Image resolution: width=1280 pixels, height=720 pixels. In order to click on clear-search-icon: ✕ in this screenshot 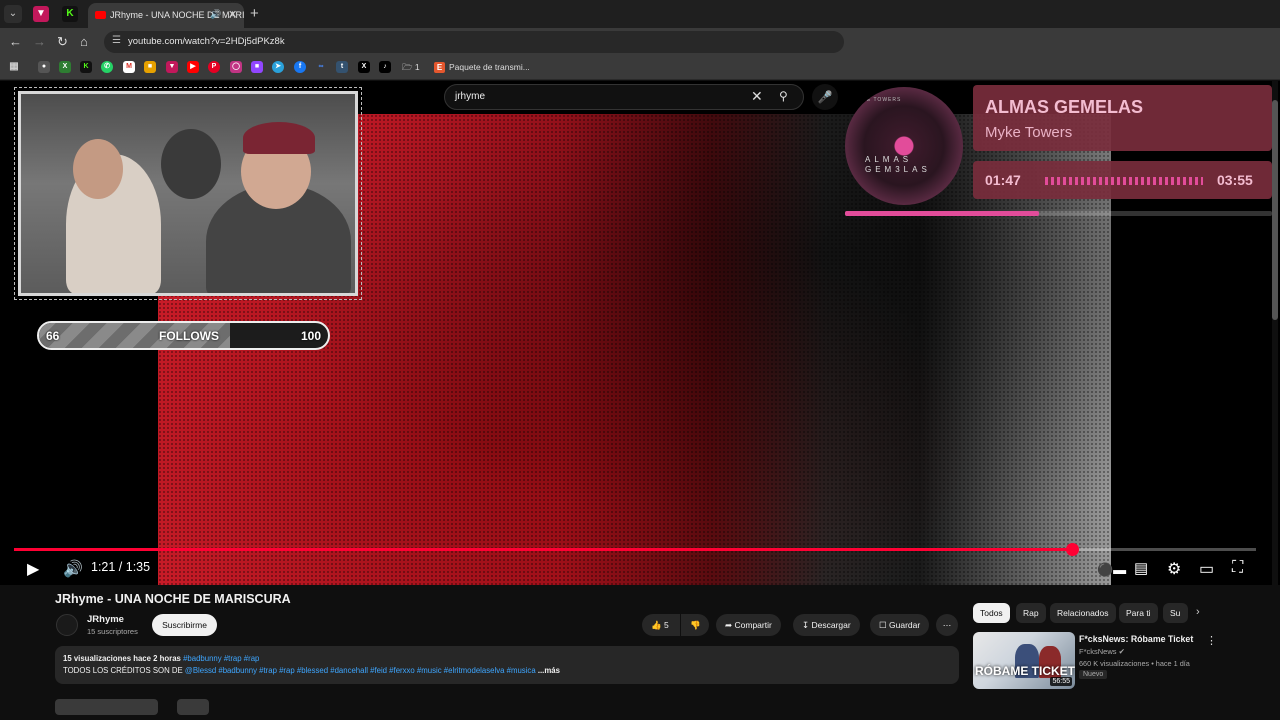, I will do `click(757, 96)`.